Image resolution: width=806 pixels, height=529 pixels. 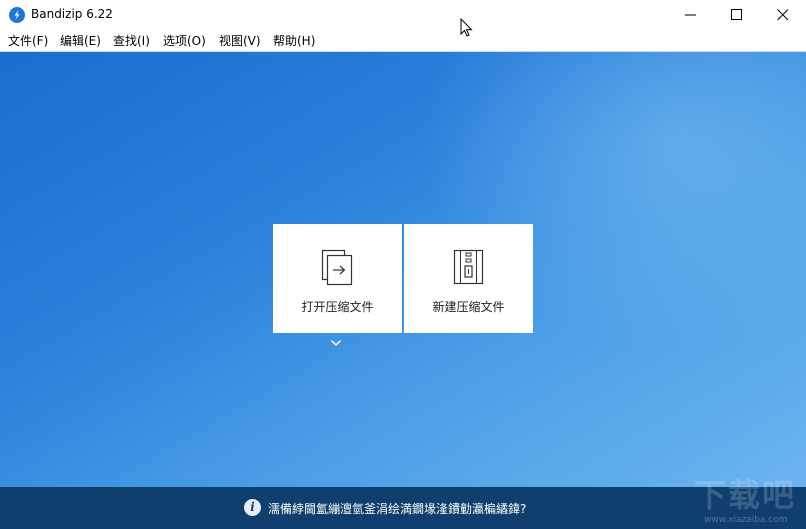 I want to click on menu-help: 帮助(H), so click(x=294, y=40).